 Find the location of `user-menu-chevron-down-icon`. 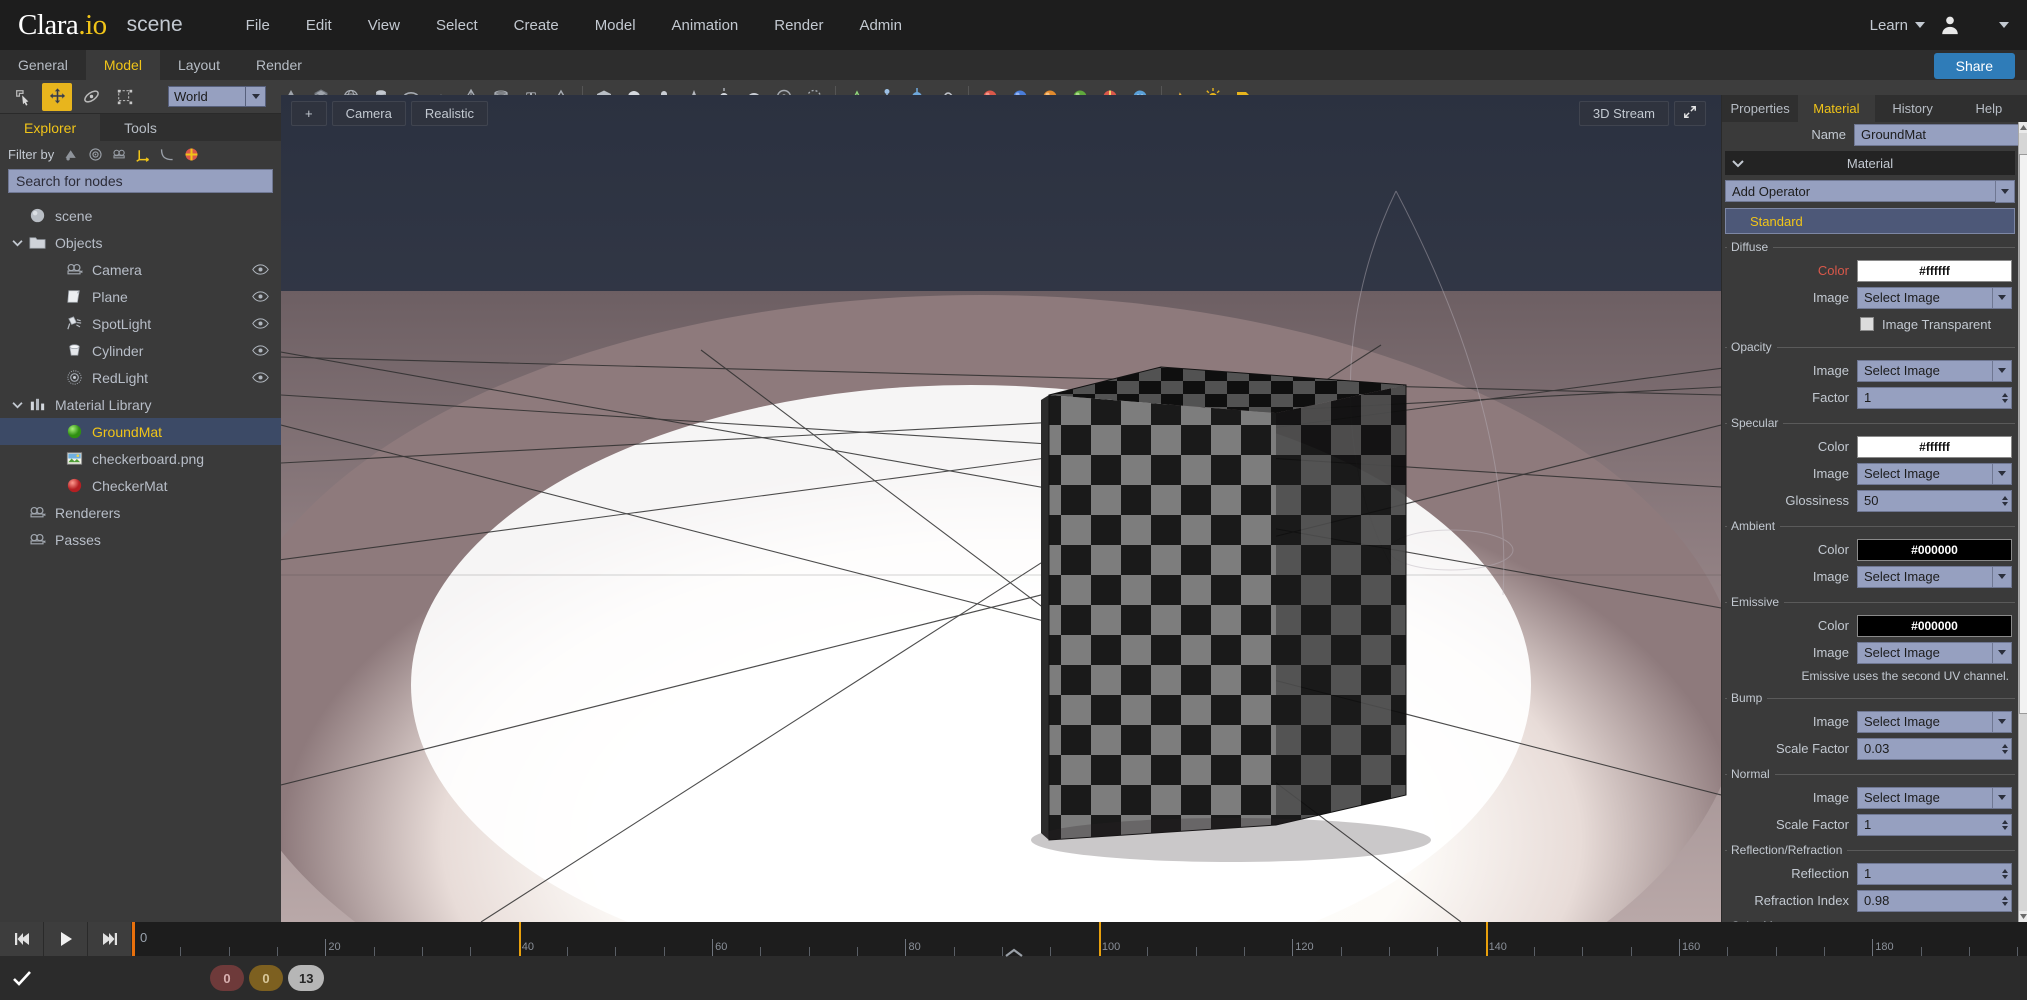

user-menu-chevron-down-icon is located at coordinates (2004, 25).